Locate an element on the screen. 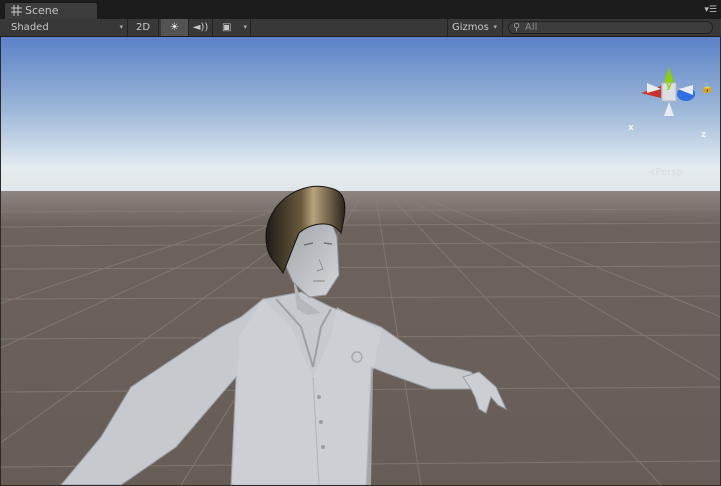  shading-mode-dropdown: Shaded ▾ is located at coordinates (64, 27).